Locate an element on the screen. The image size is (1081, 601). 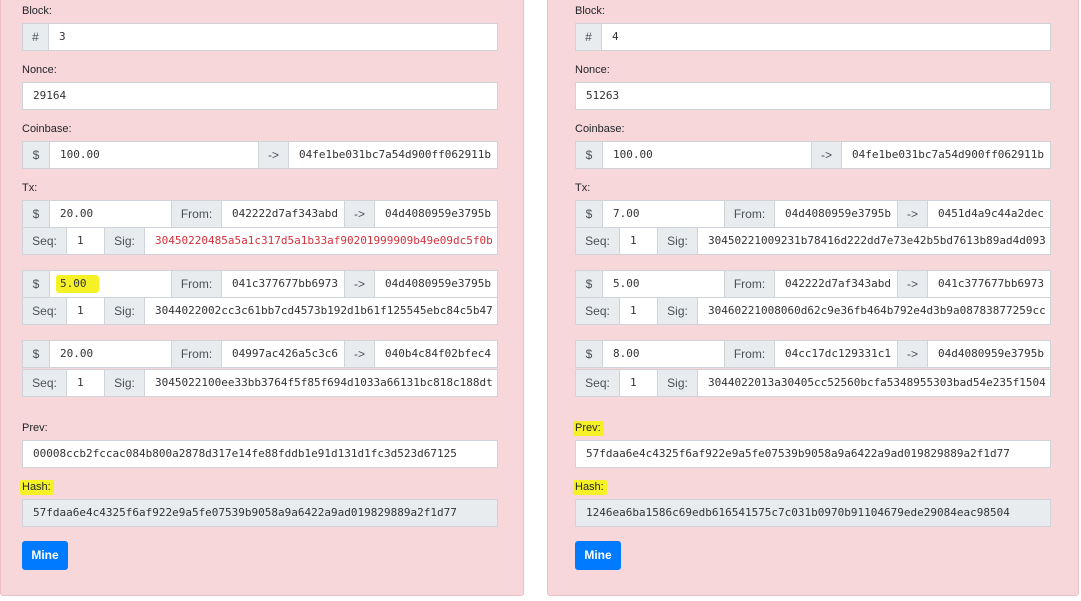
tx-to-input: 0451d4a9c44a2dec is located at coordinates (989, 214).